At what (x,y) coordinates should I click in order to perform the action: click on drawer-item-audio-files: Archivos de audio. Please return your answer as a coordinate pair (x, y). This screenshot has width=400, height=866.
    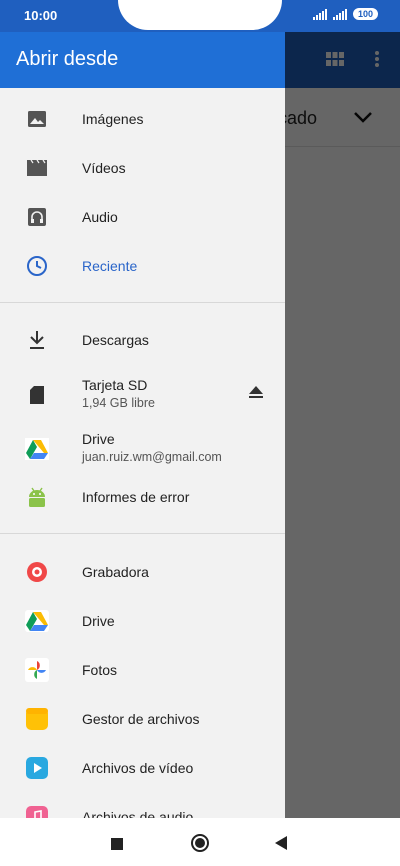
    Looking at the image, I should click on (142, 811).